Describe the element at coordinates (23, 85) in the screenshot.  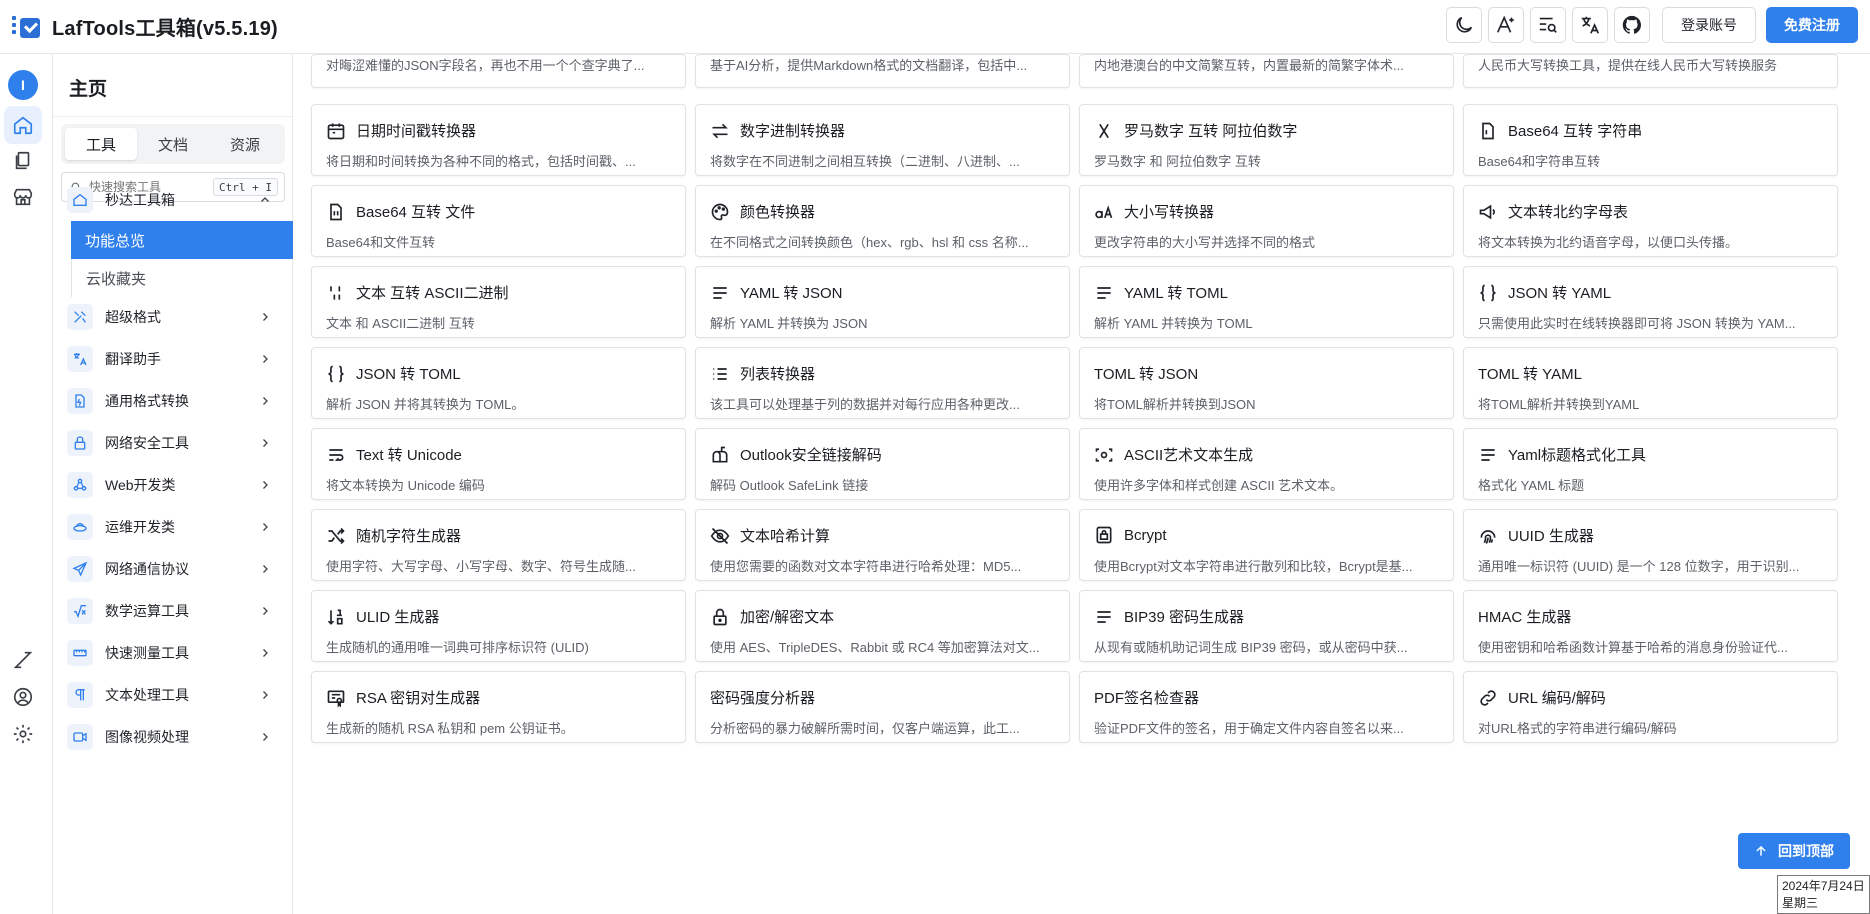
I see `avatar: I` at that location.